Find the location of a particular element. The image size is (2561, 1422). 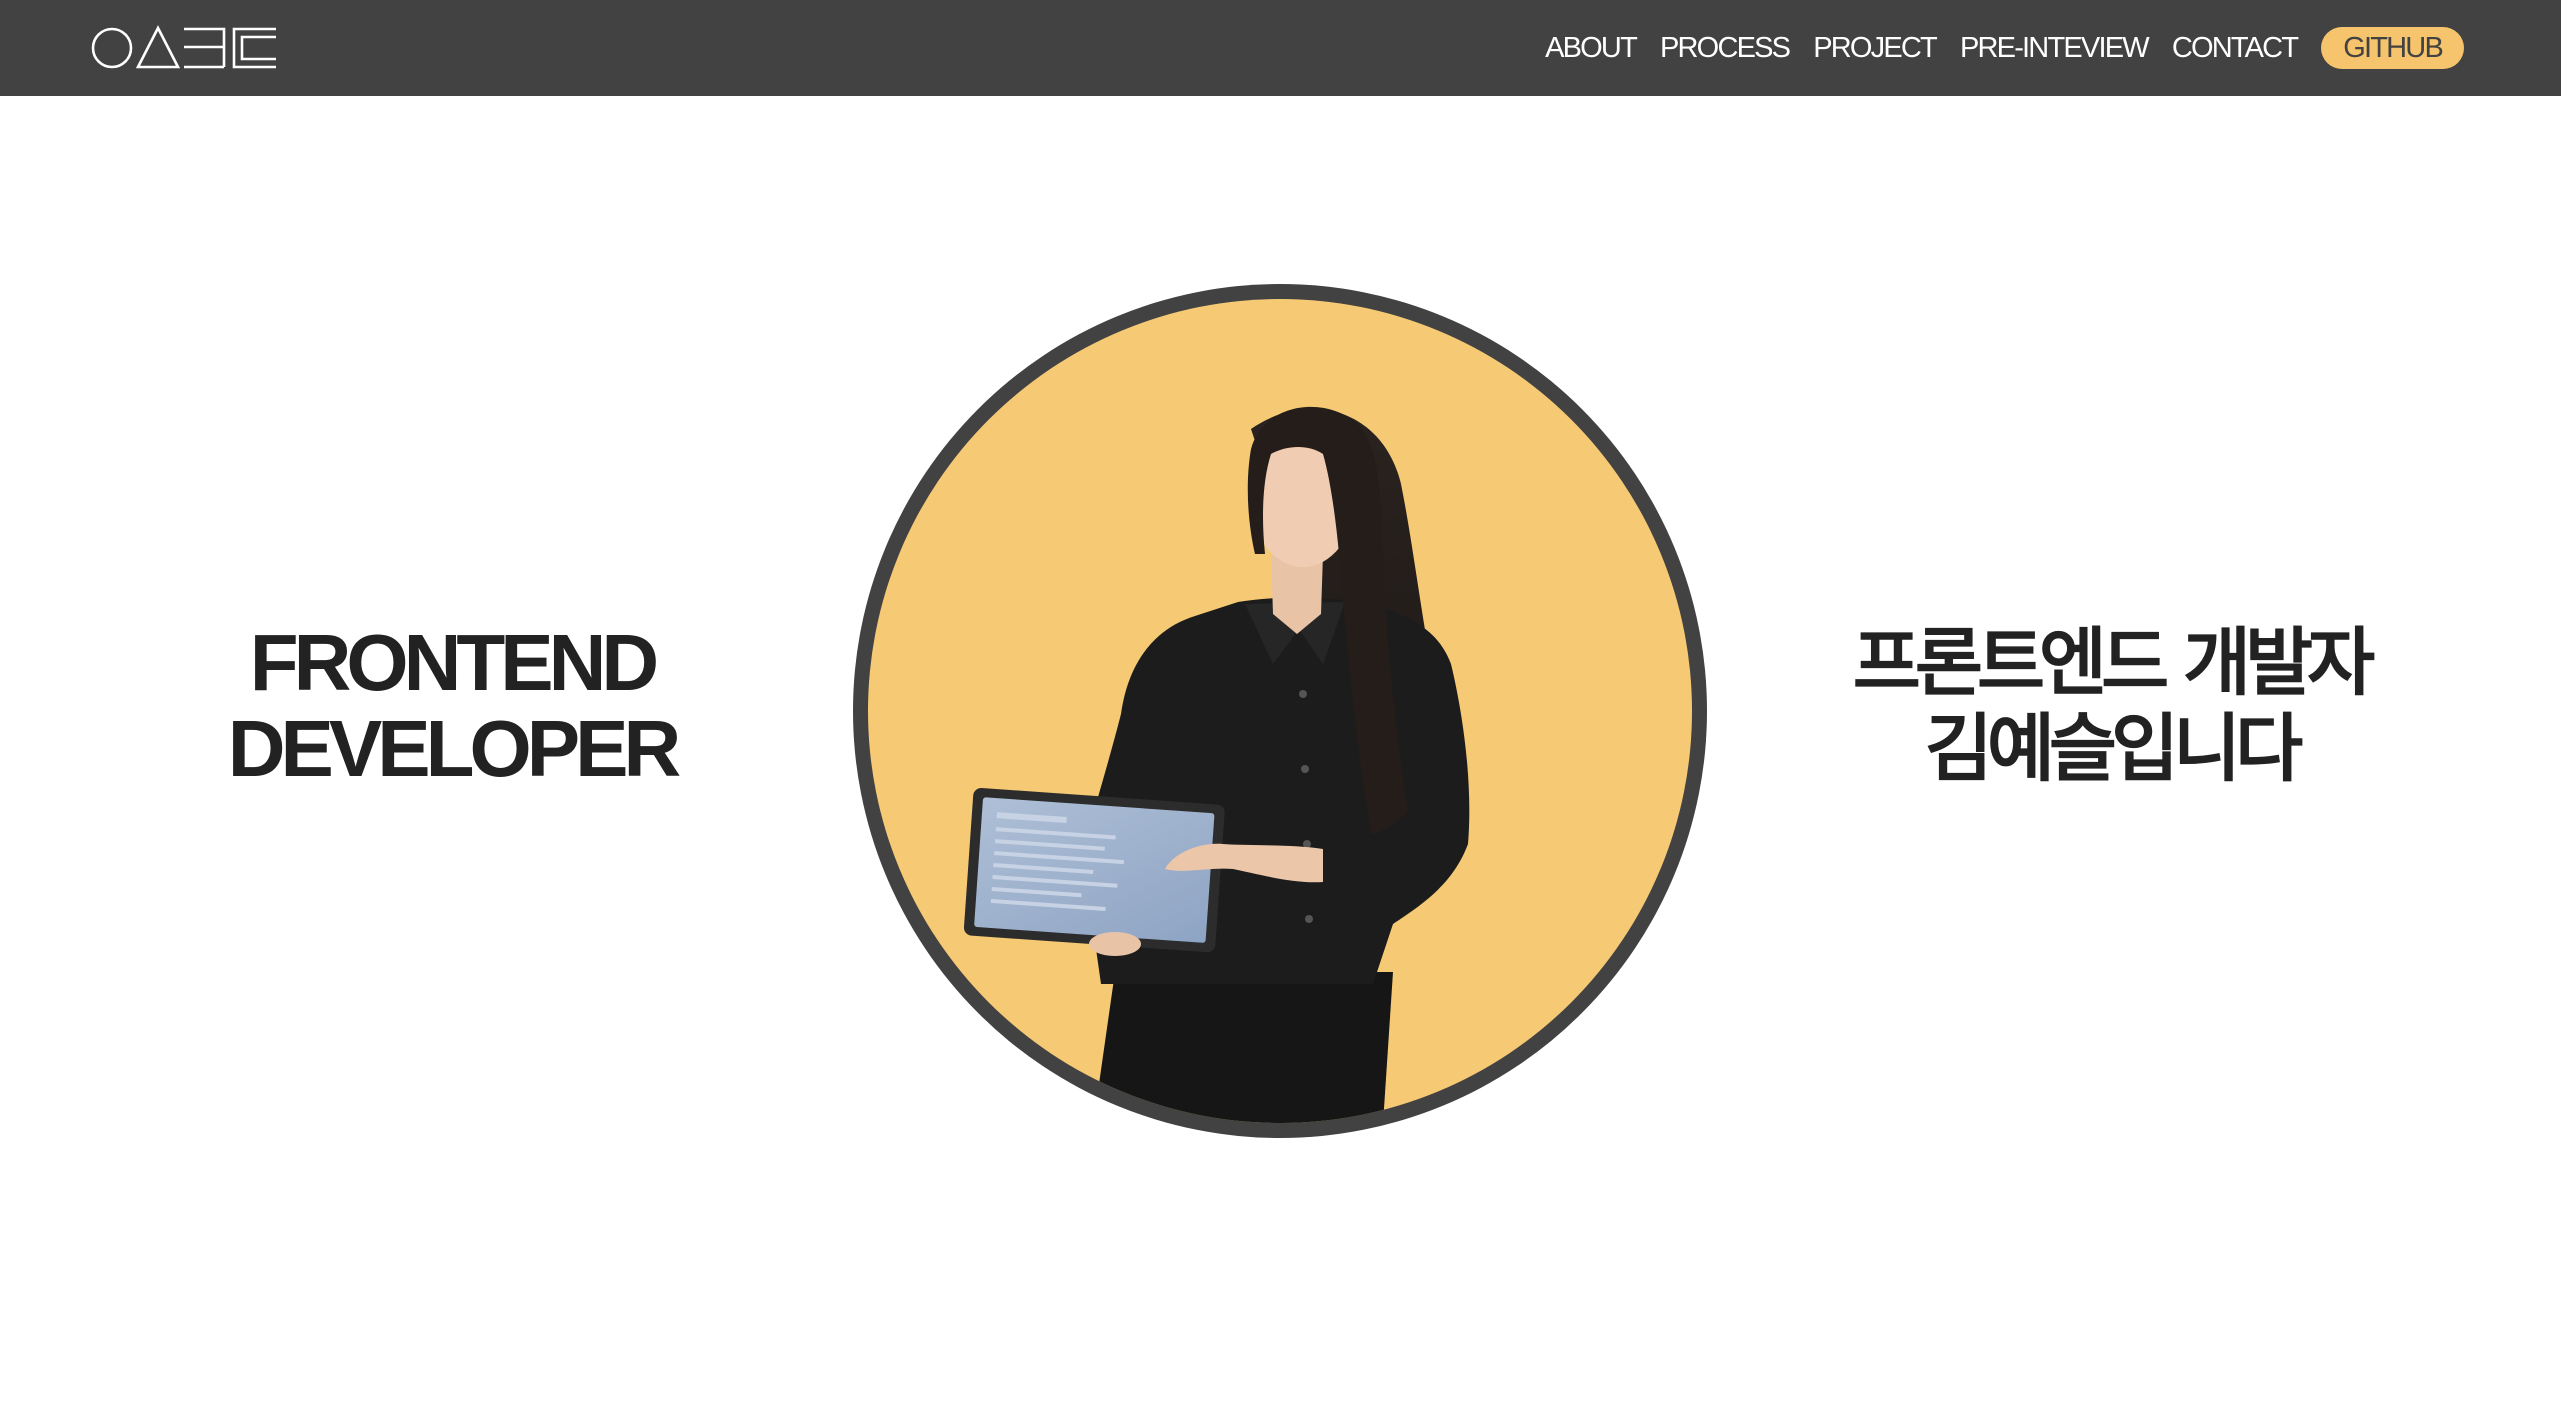

hero-title-english-line2: DEVELOPER is located at coordinates (454, 748).